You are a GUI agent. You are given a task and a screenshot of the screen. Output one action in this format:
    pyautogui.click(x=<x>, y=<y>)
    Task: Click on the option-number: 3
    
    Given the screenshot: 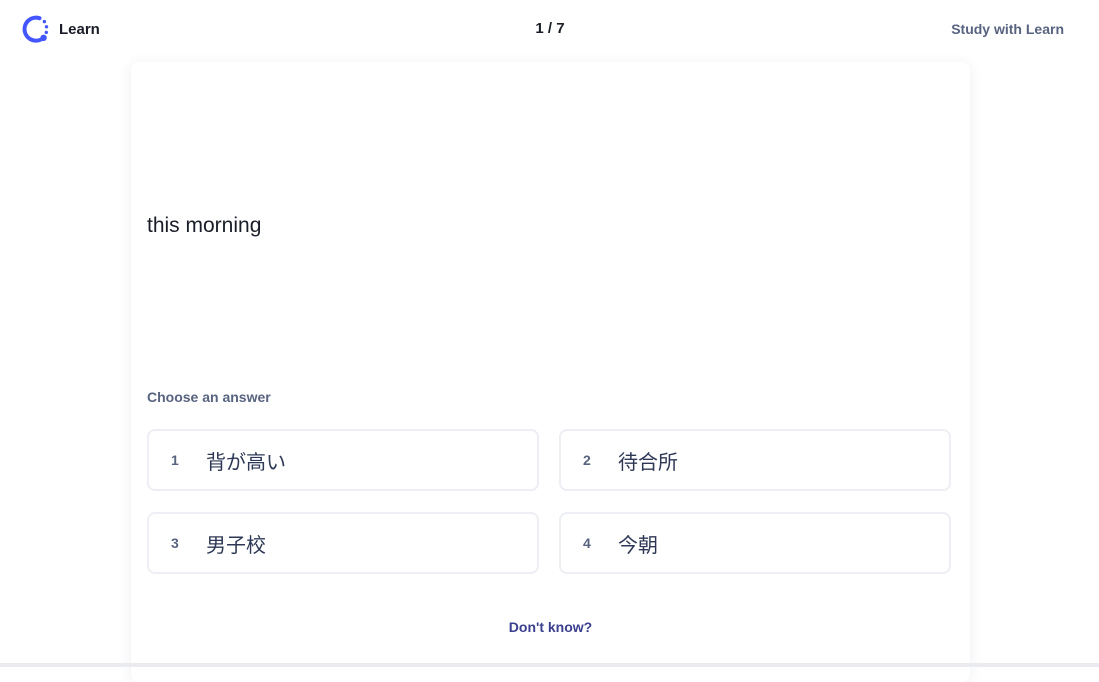 What is the action you would take?
    pyautogui.click(x=175, y=543)
    